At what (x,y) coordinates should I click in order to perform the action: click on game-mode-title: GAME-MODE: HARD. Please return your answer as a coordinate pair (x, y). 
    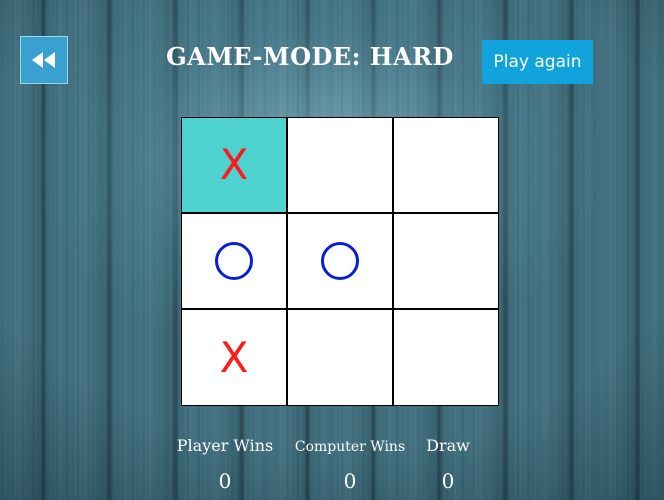
    Looking at the image, I should click on (310, 56).